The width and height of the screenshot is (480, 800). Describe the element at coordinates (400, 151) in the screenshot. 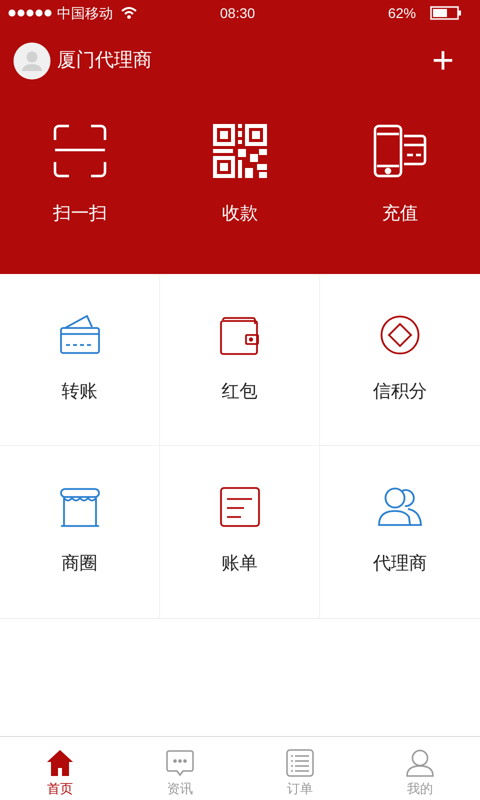

I see `phone-card-icon` at that location.